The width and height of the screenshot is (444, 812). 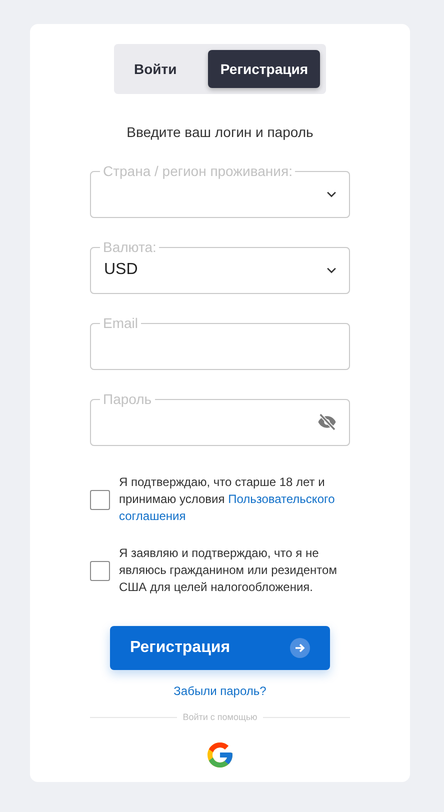 I want to click on form-heading: Введите ваш логин и пароль, so click(x=220, y=133).